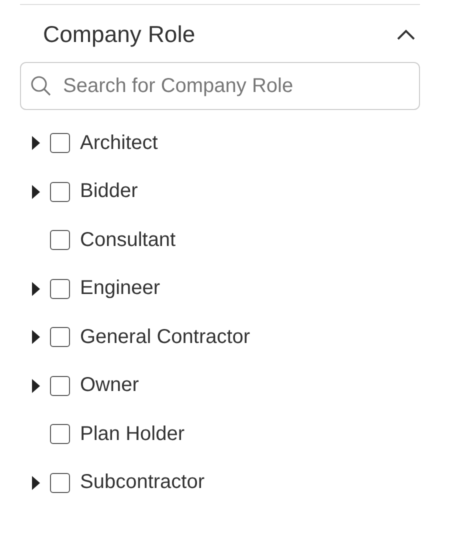 This screenshot has width=450, height=541. I want to click on option-label: Owner, so click(109, 386).